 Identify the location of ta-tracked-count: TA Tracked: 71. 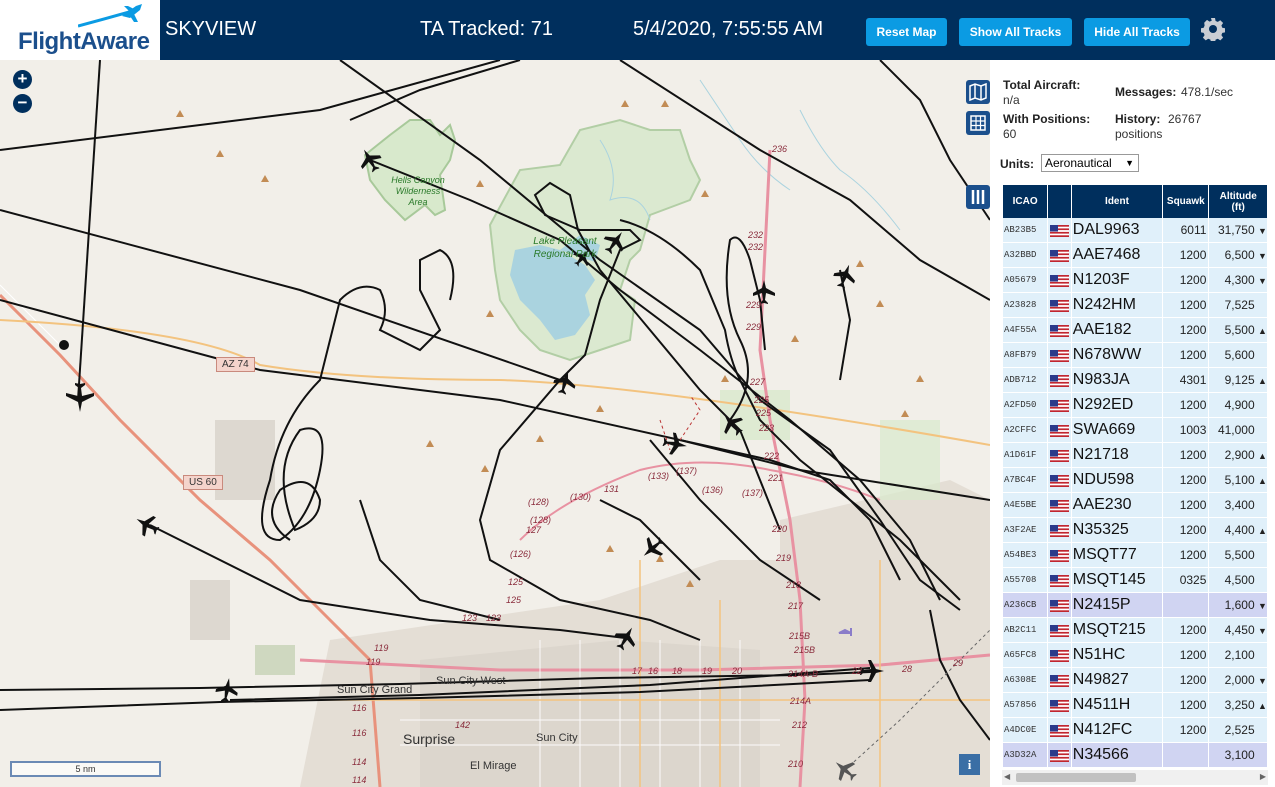
(487, 29).